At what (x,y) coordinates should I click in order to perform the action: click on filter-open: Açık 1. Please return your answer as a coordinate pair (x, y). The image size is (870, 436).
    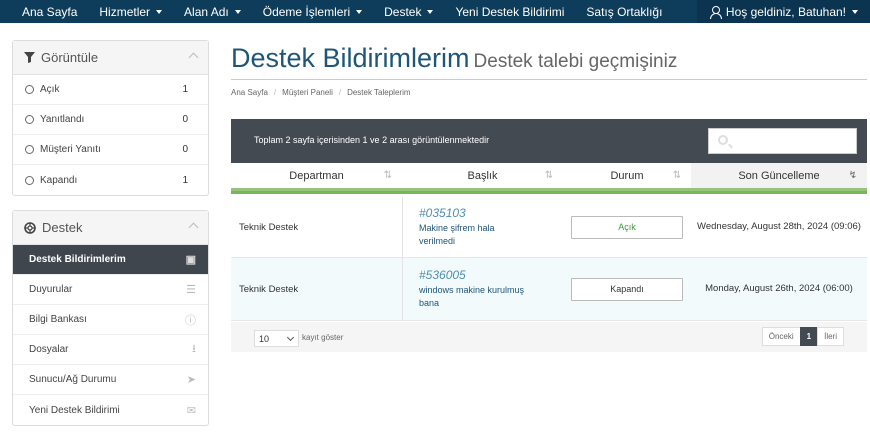
    Looking at the image, I should click on (110, 90).